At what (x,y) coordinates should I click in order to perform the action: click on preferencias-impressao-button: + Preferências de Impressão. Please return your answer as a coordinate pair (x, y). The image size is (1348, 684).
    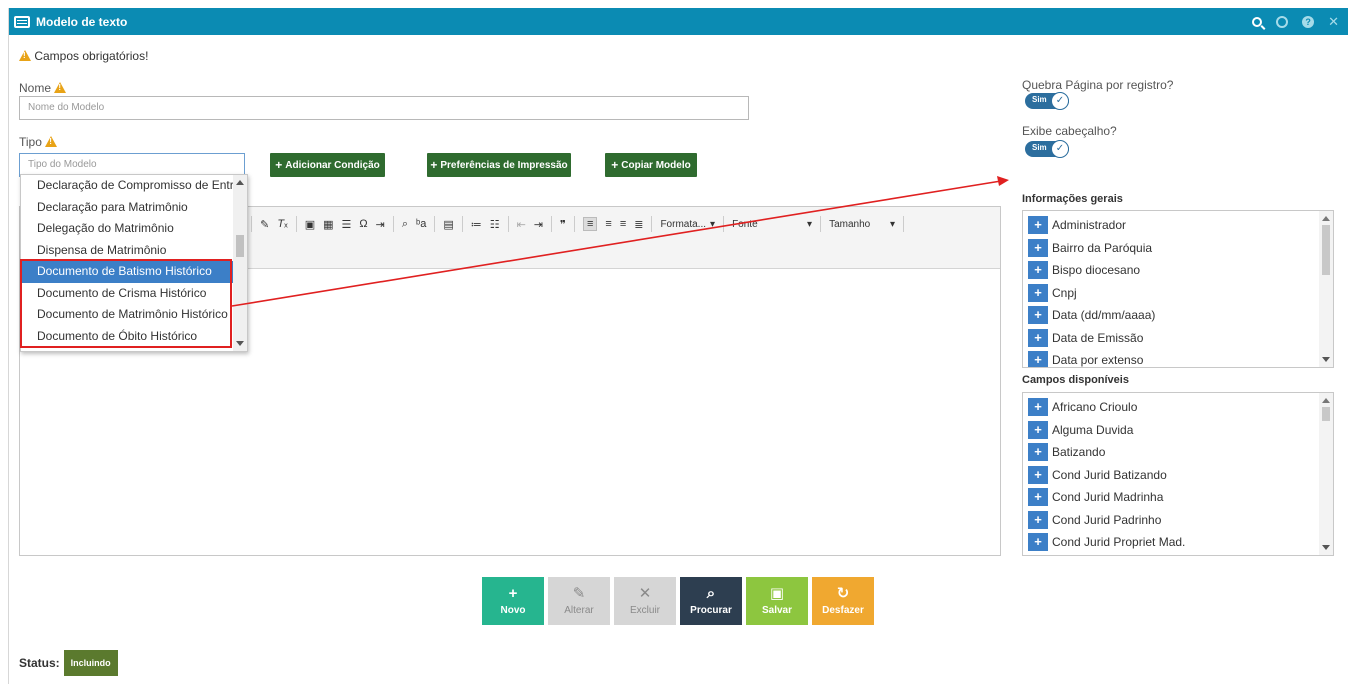
    Looking at the image, I should click on (499, 165).